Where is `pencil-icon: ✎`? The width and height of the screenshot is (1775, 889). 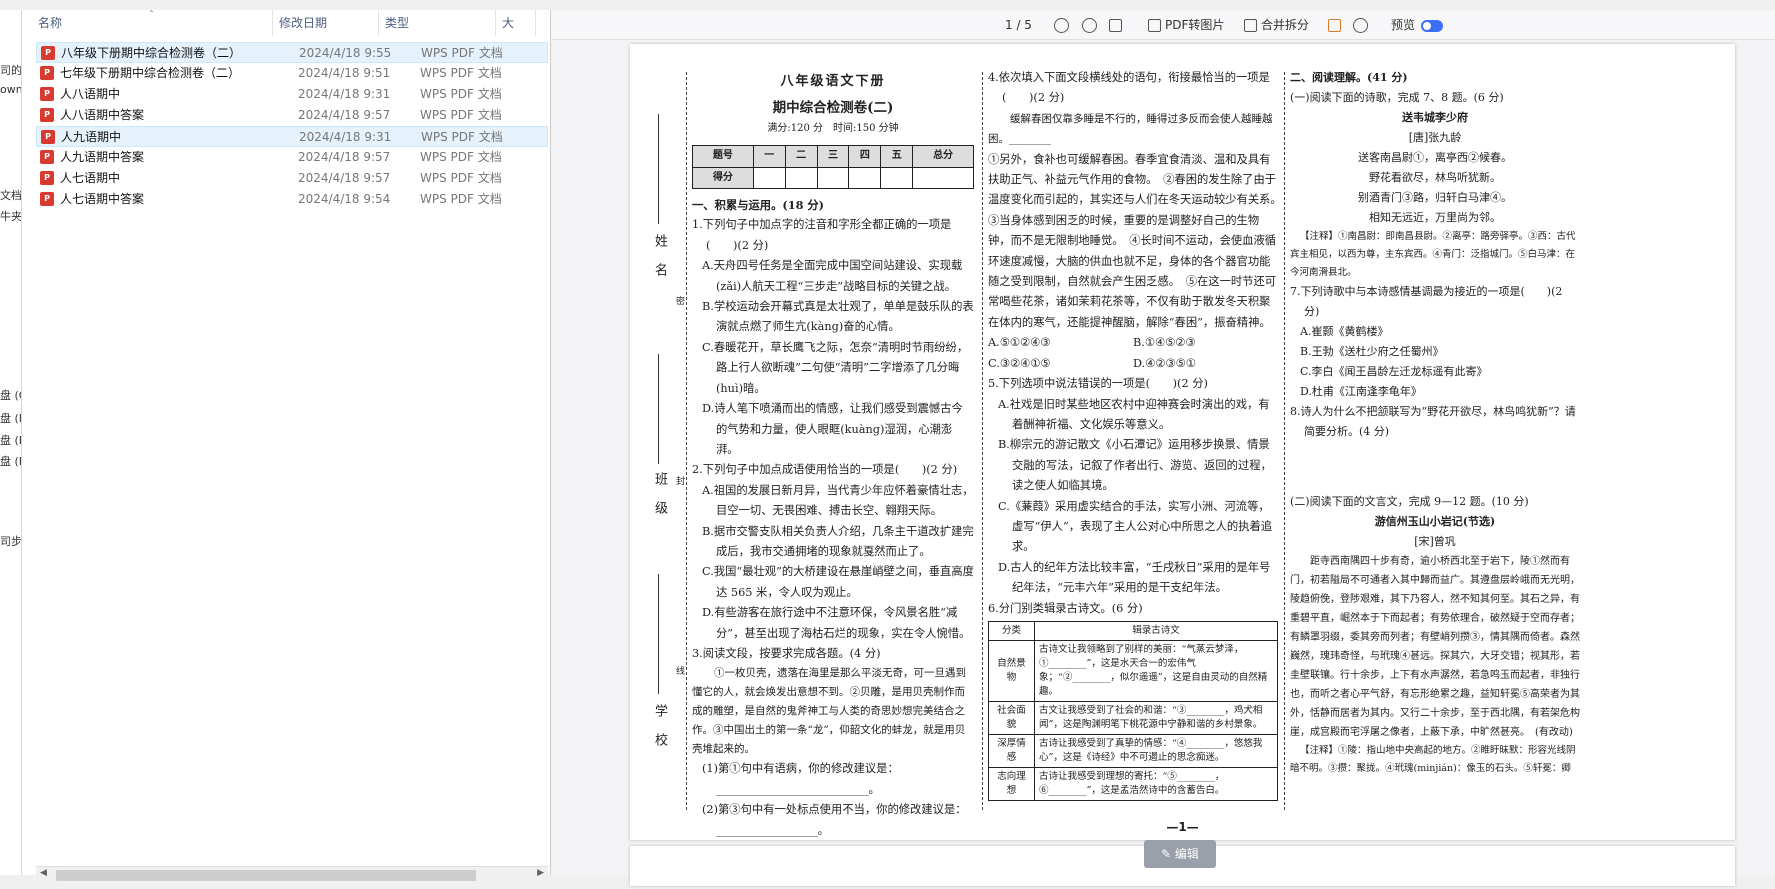
pencil-icon: ✎ is located at coordinates (1168, 854).